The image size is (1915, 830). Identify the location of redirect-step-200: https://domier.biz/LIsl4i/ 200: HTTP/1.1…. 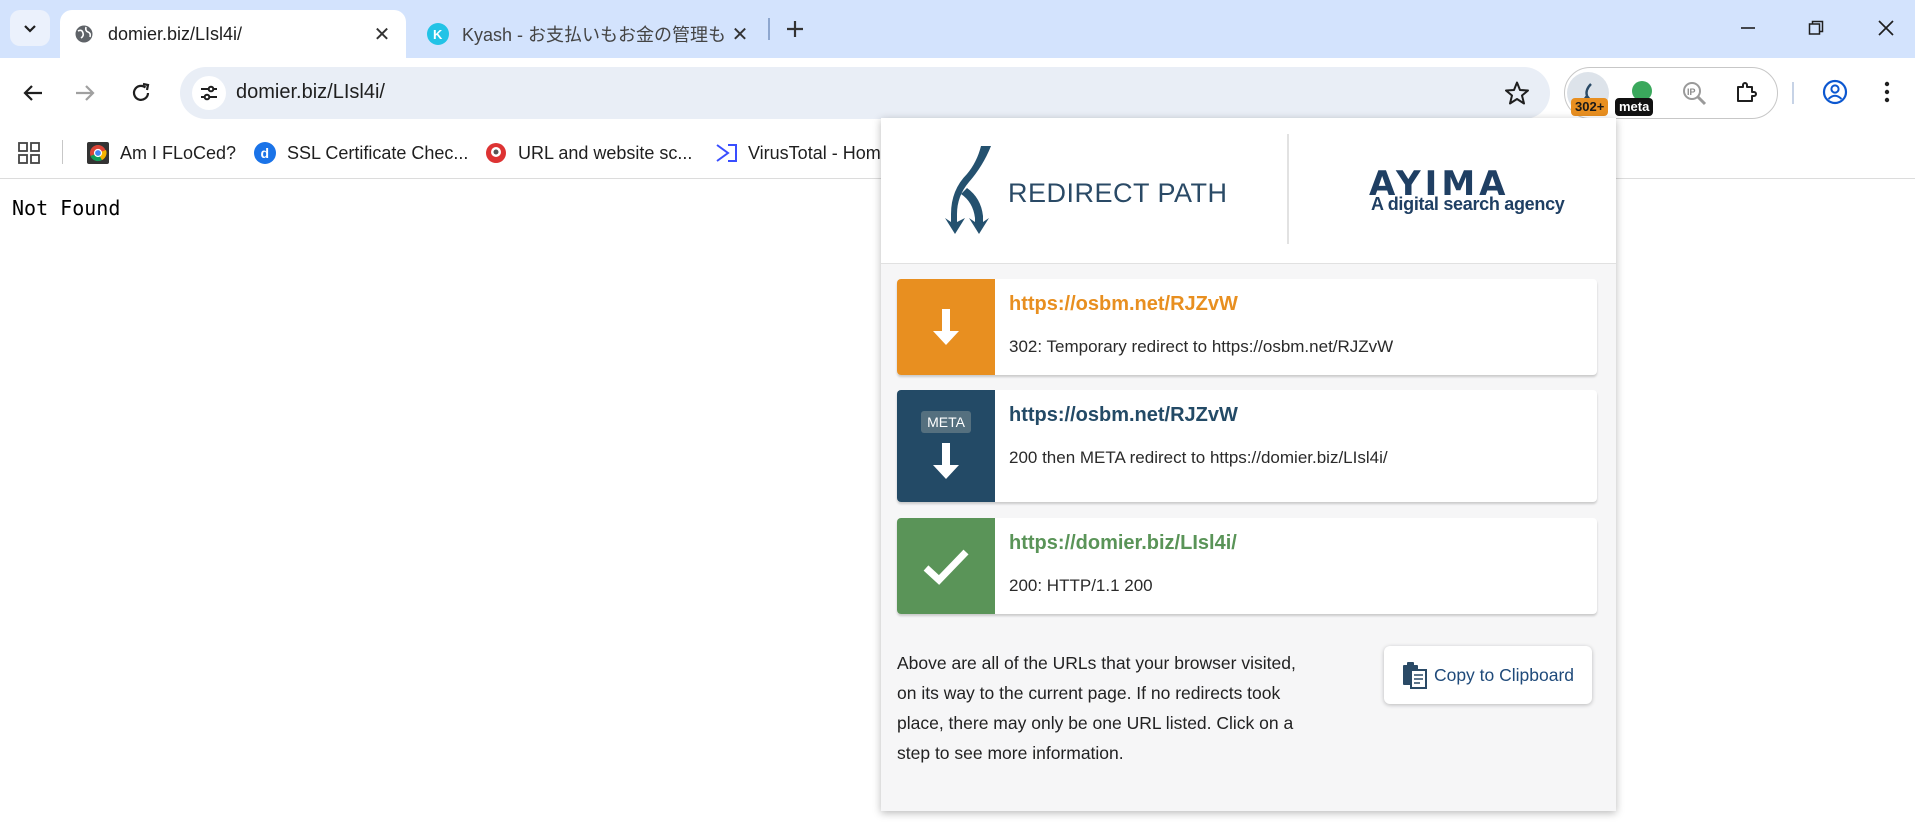
(1247, 566).